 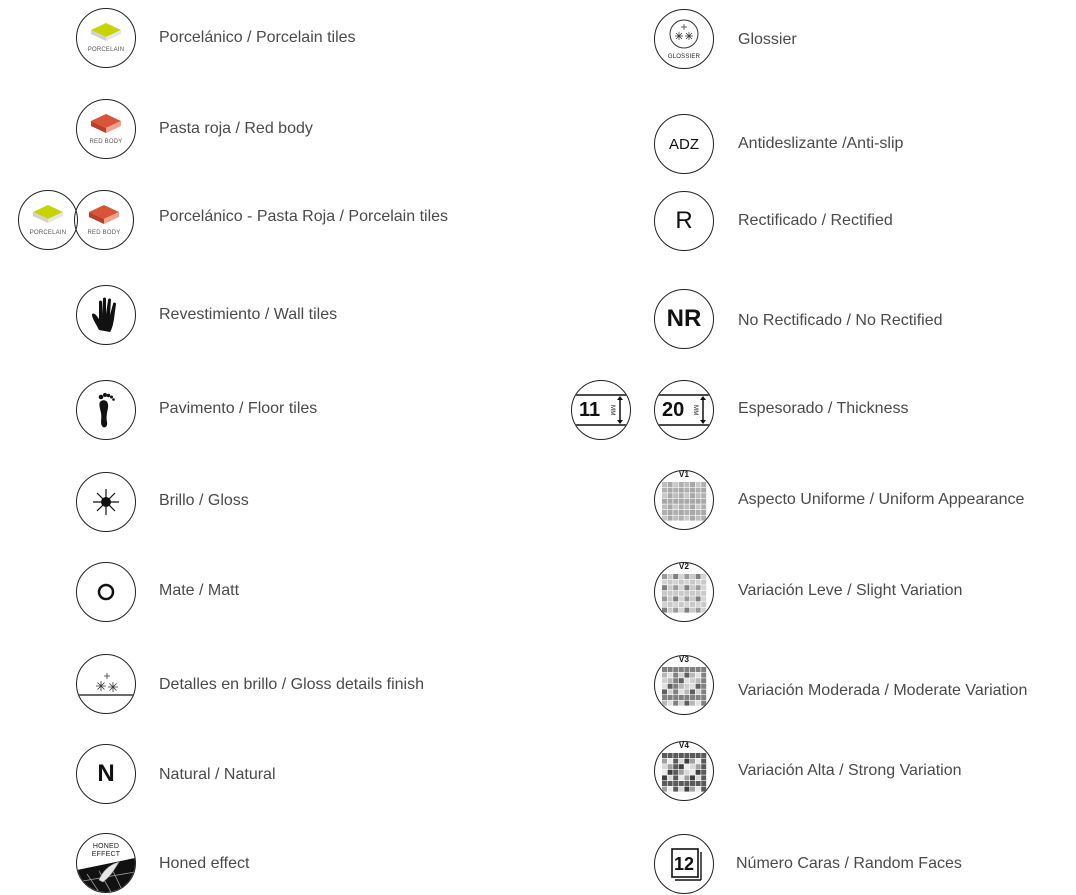 I want to click on legend-label: Antideslizante /Anti-slip, so click(x=821, y=143).